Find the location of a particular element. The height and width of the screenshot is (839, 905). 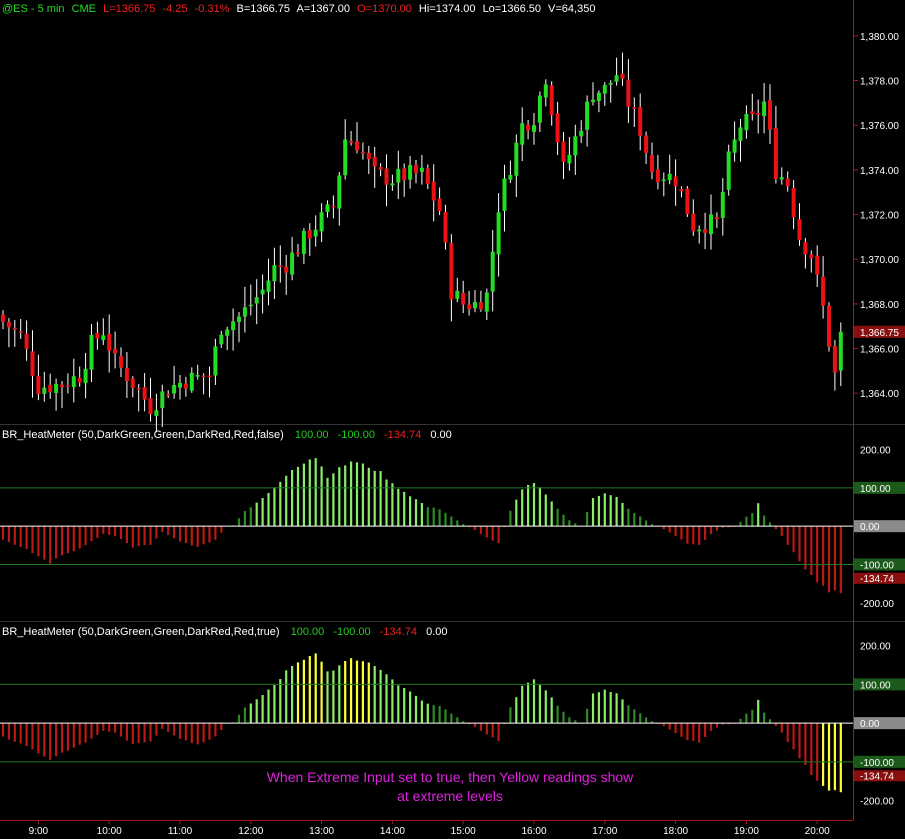

time-tick-label: 19:00 is located at coordinates (746, 831).